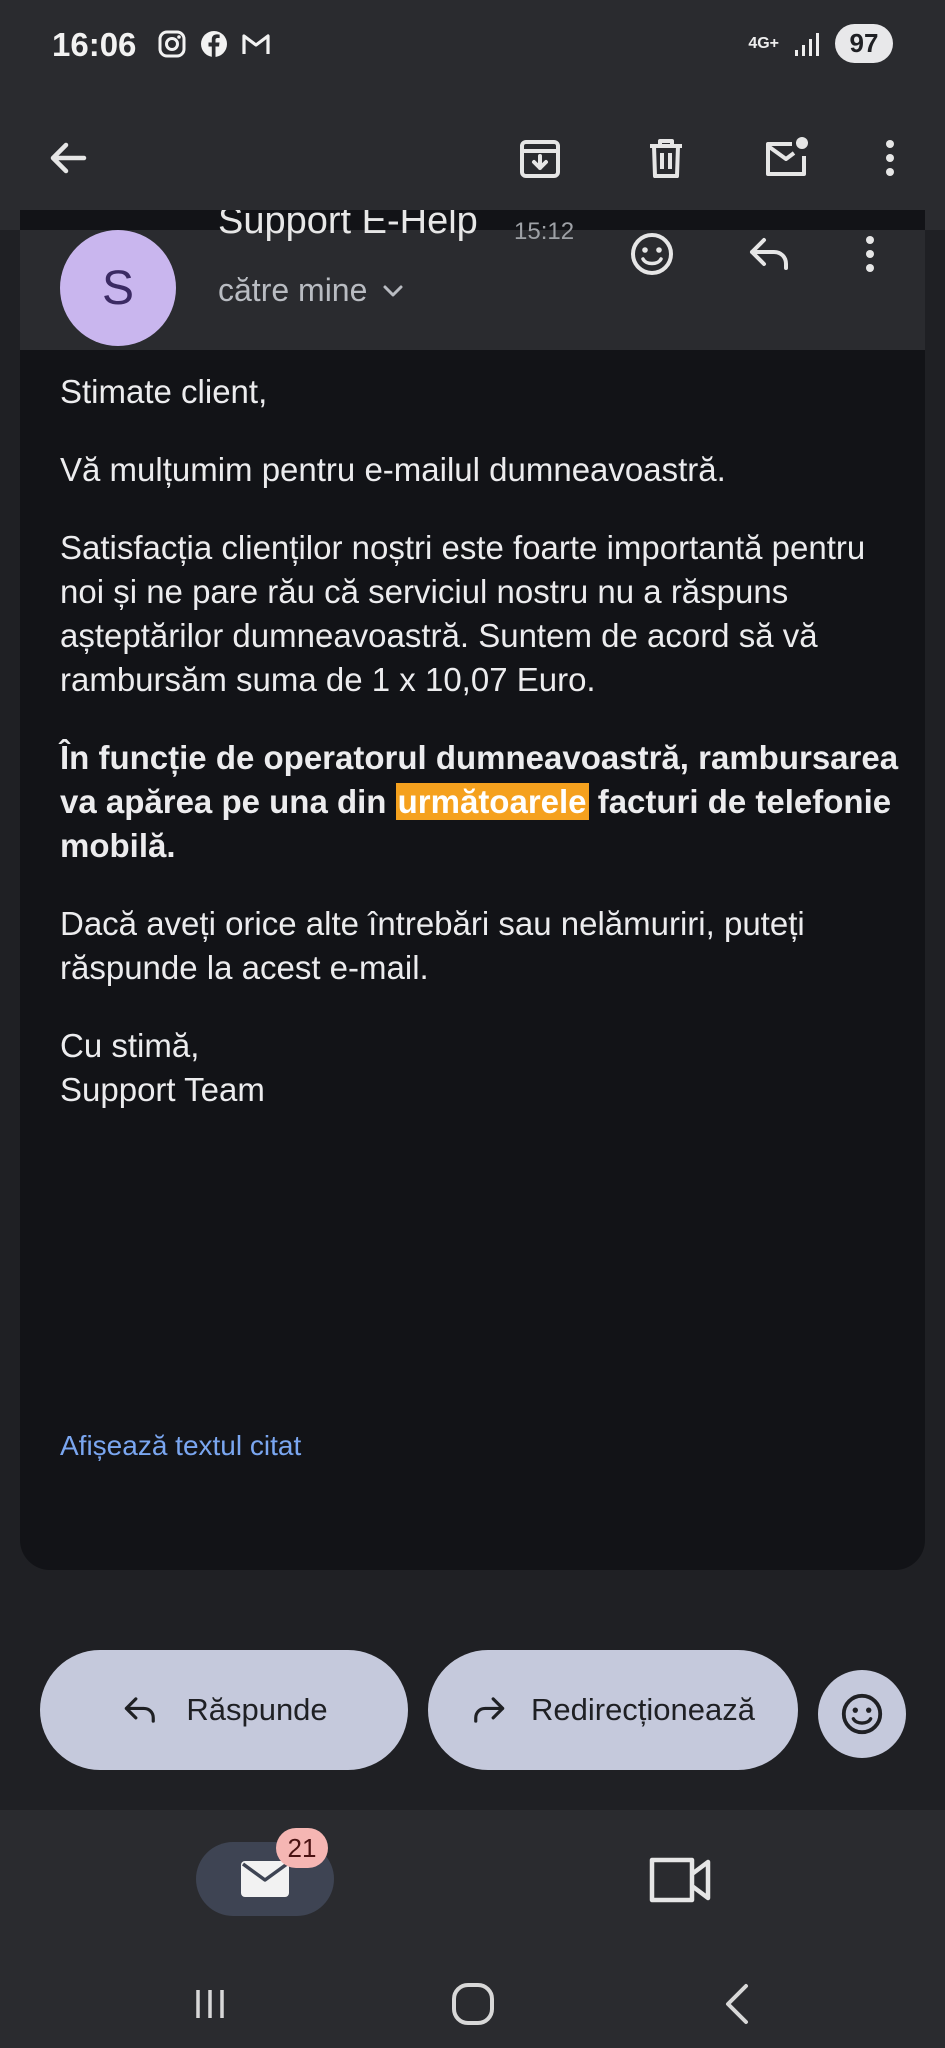 The image size is (945, 2048). What do you see at coordinates (864, 43) in the screenshot?
I see `battery-level: 97` at bounding box center [864, 43].